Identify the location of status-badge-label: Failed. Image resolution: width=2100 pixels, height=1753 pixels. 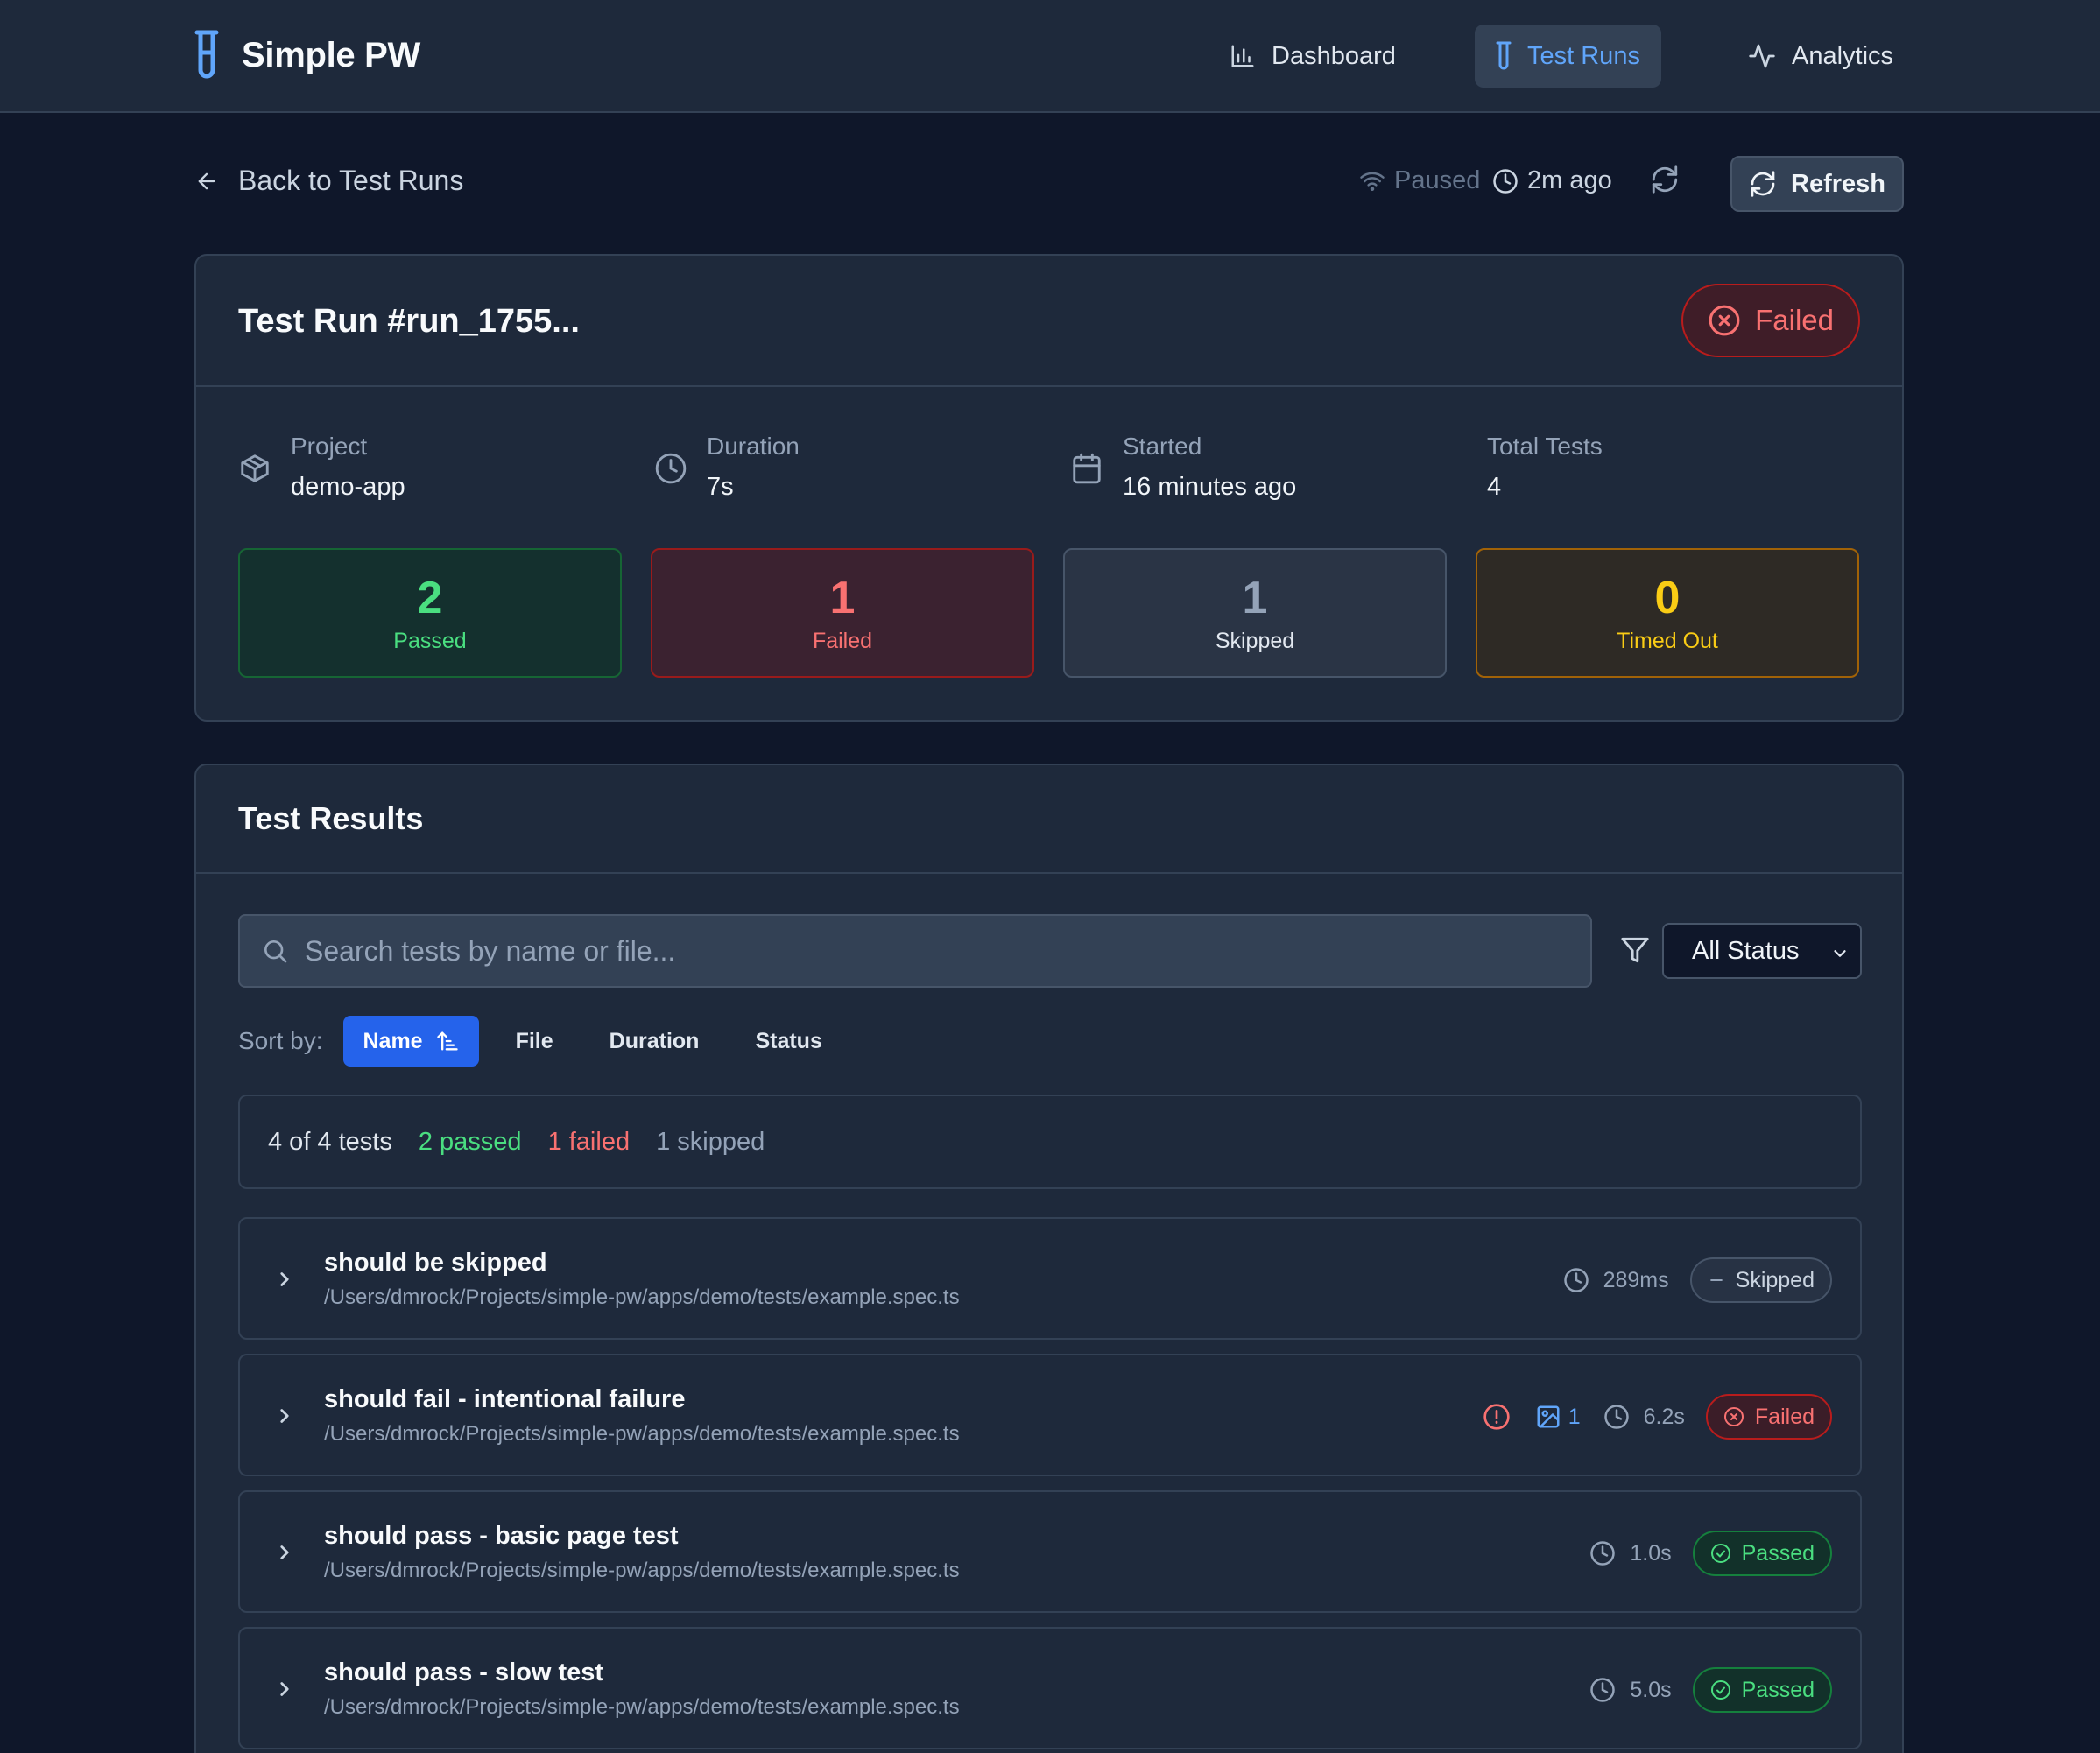
(1785, 1416).